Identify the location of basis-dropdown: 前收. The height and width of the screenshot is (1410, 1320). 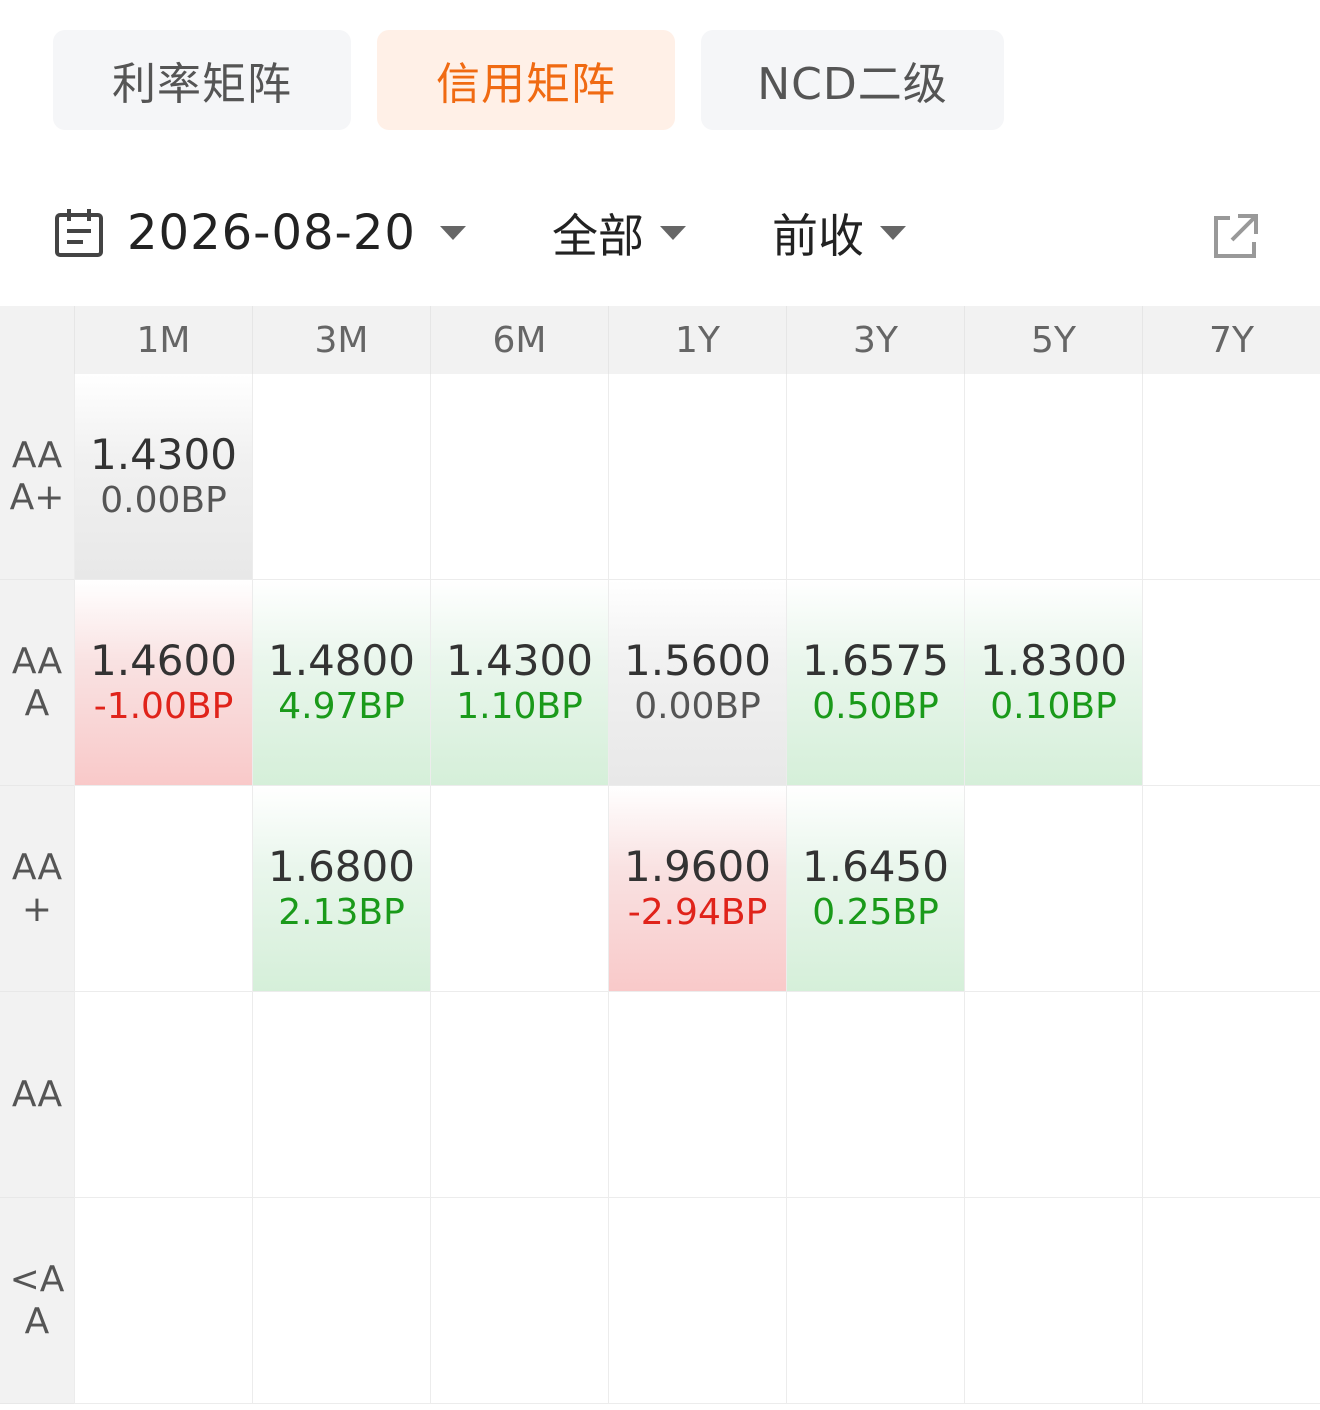
(839, 233).